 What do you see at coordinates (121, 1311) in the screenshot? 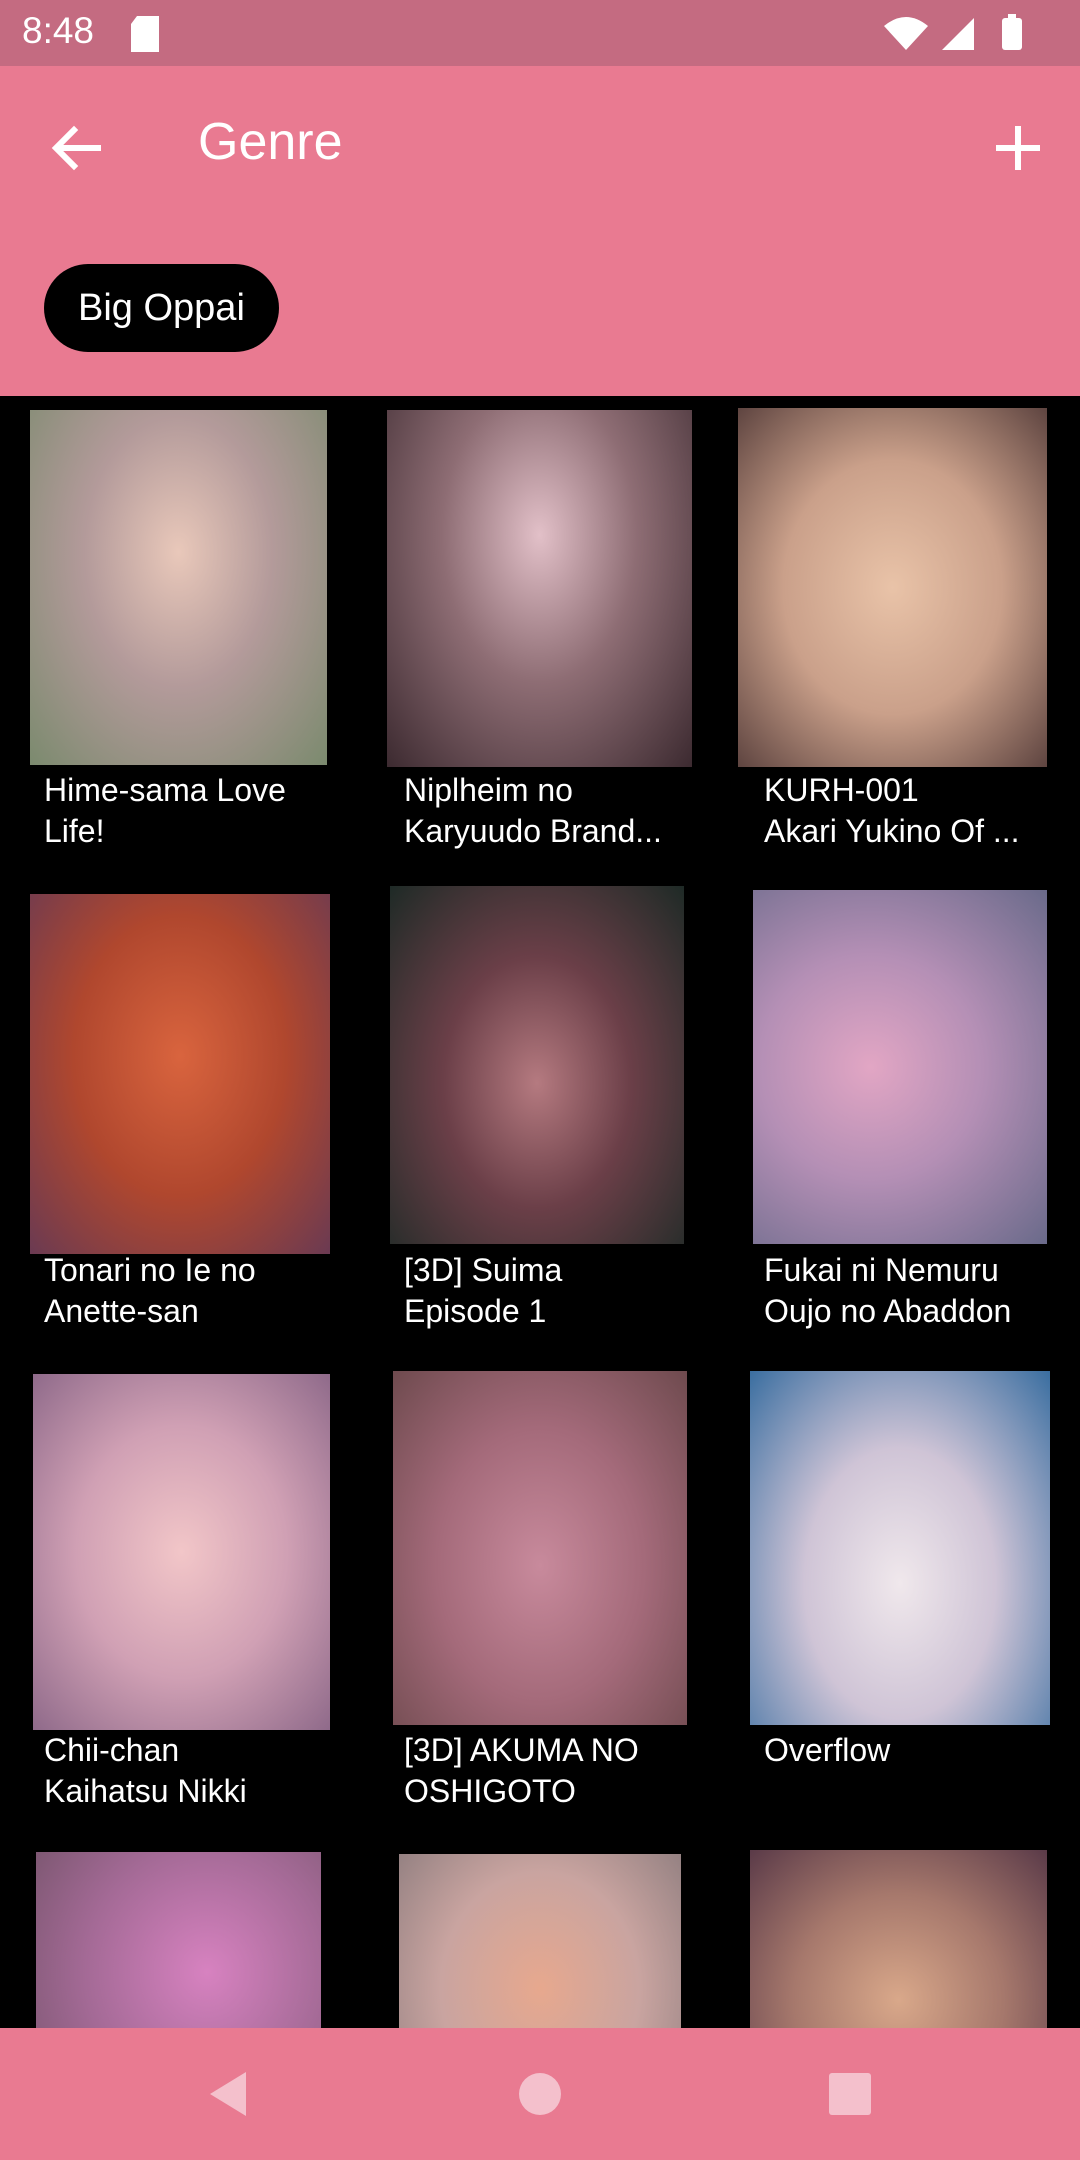
I see `item-title-line2: Anette-san` at bounding box center [121, 1311].